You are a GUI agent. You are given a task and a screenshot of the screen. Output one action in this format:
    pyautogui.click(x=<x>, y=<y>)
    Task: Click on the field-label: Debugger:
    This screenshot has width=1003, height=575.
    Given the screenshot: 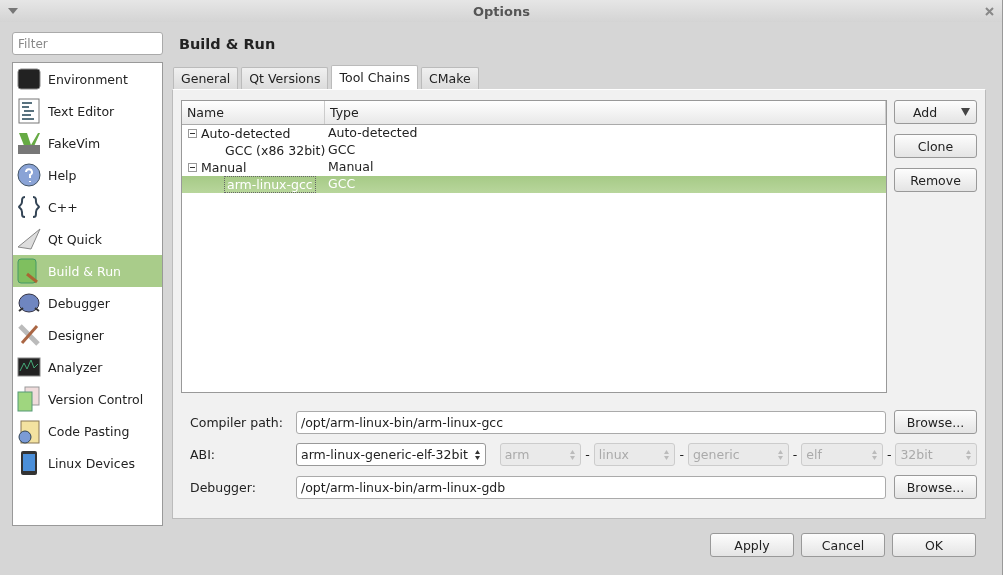 What is the action you would take?
    pyautogui.click(x=223, y=487)
    